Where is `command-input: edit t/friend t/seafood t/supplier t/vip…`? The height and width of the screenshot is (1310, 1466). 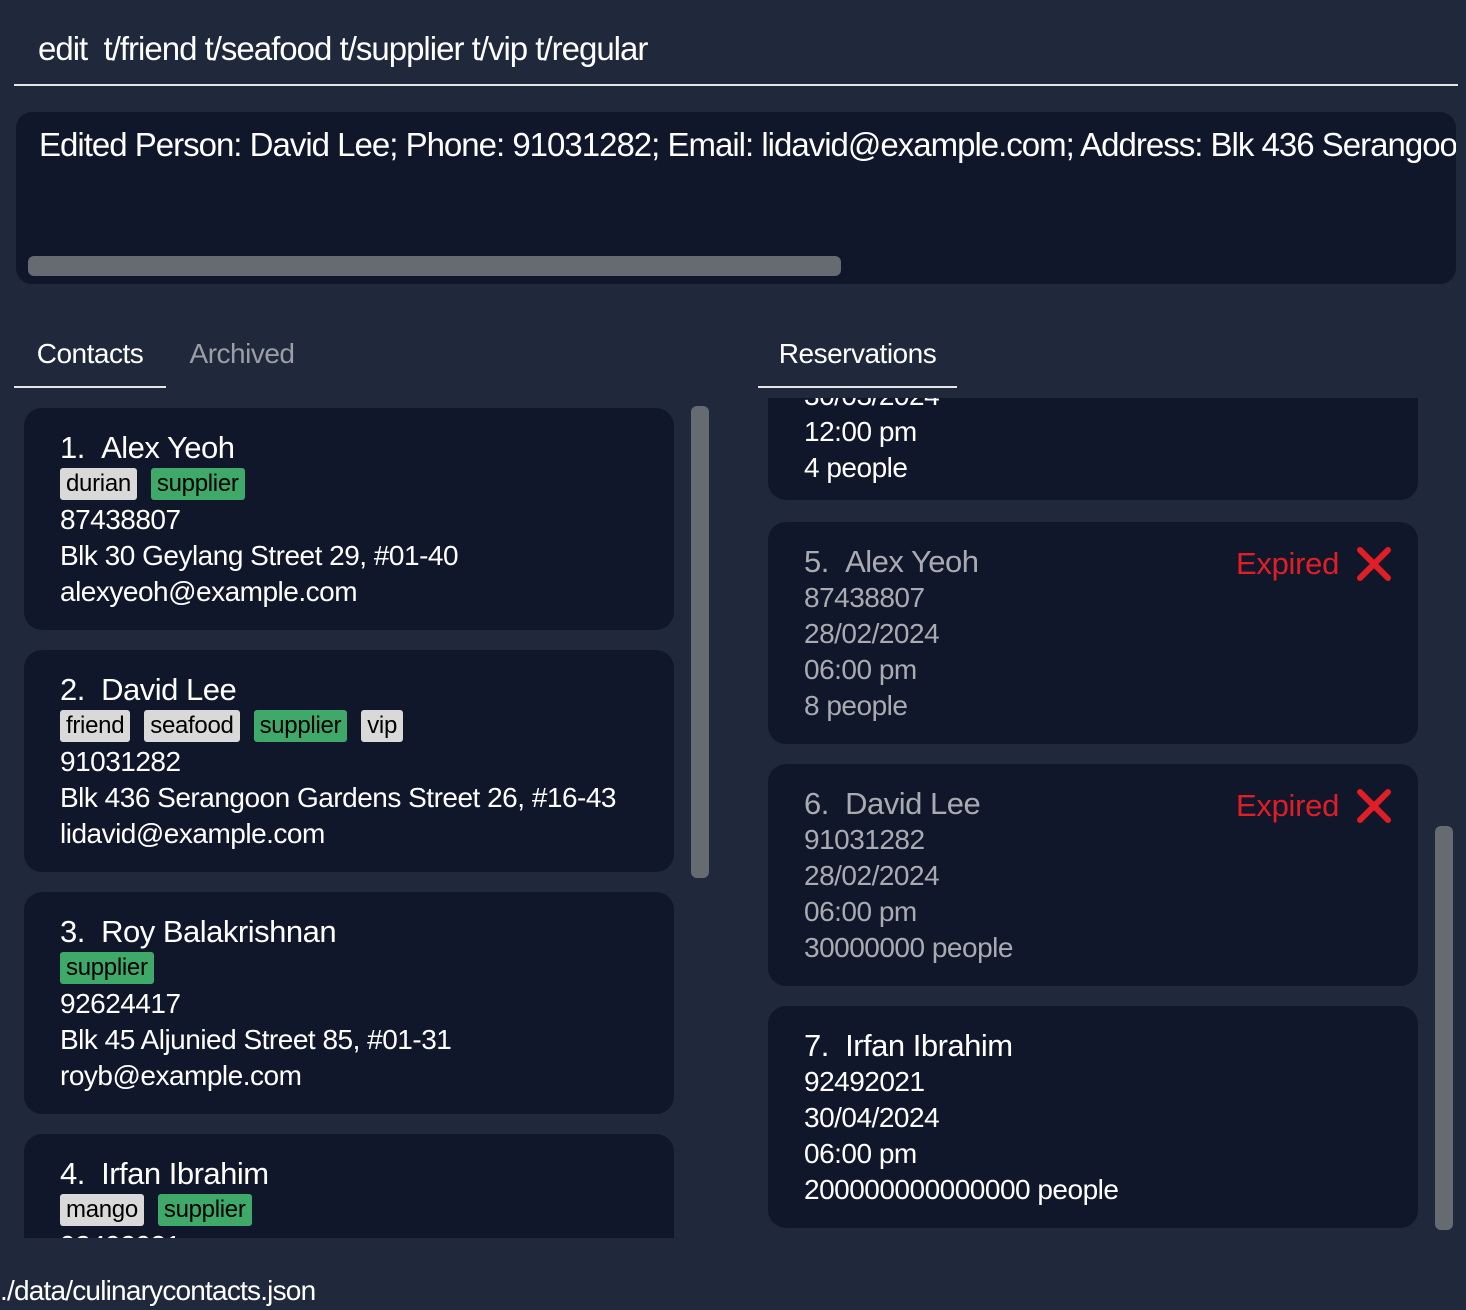 command-input: edit t/friend t/seafood t/supplier t/vip… is located at coordinates (343, 49).